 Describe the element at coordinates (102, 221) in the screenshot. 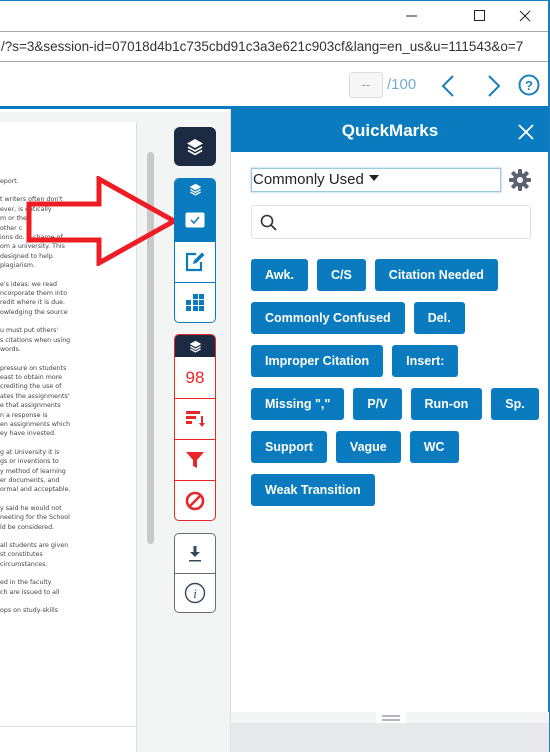

I see `annotation-arrow` at that location.